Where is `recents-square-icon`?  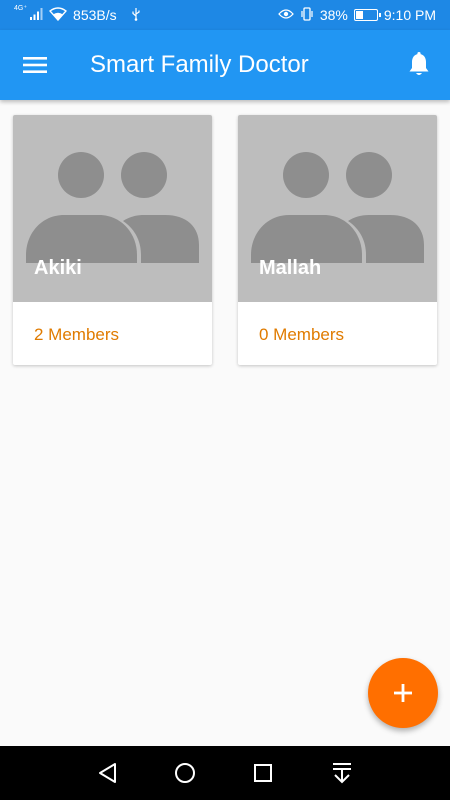 recents-square-icon is located at coordinates (263, 773).